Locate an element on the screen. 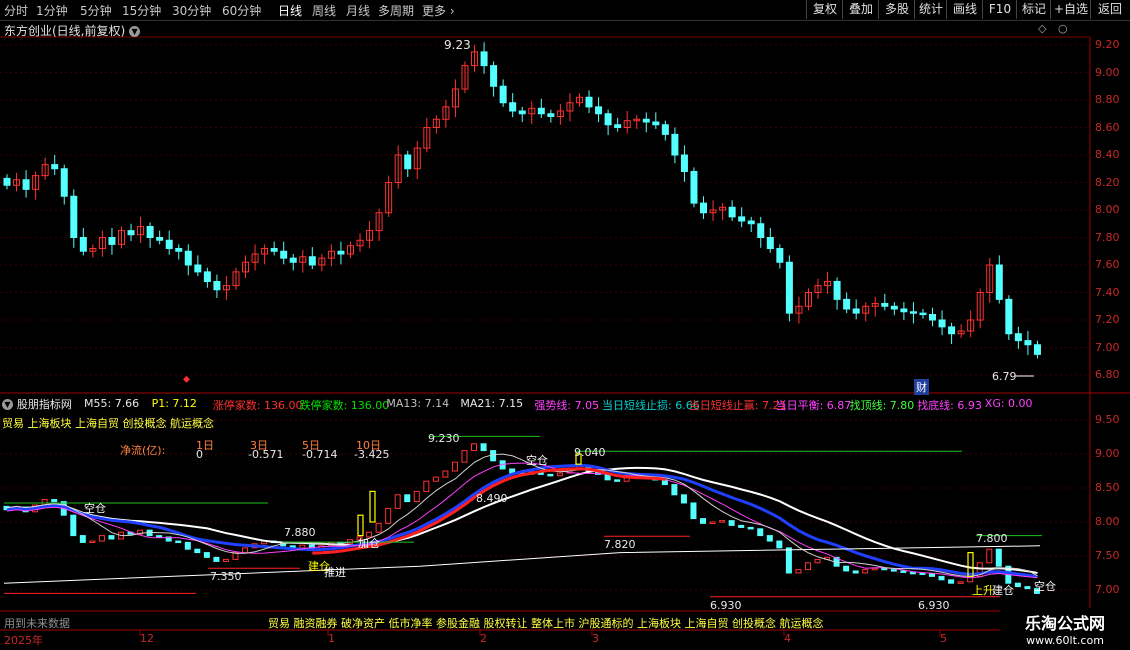  indicator-value: 强势线: 7.05 is located at coordinates (567, 405).